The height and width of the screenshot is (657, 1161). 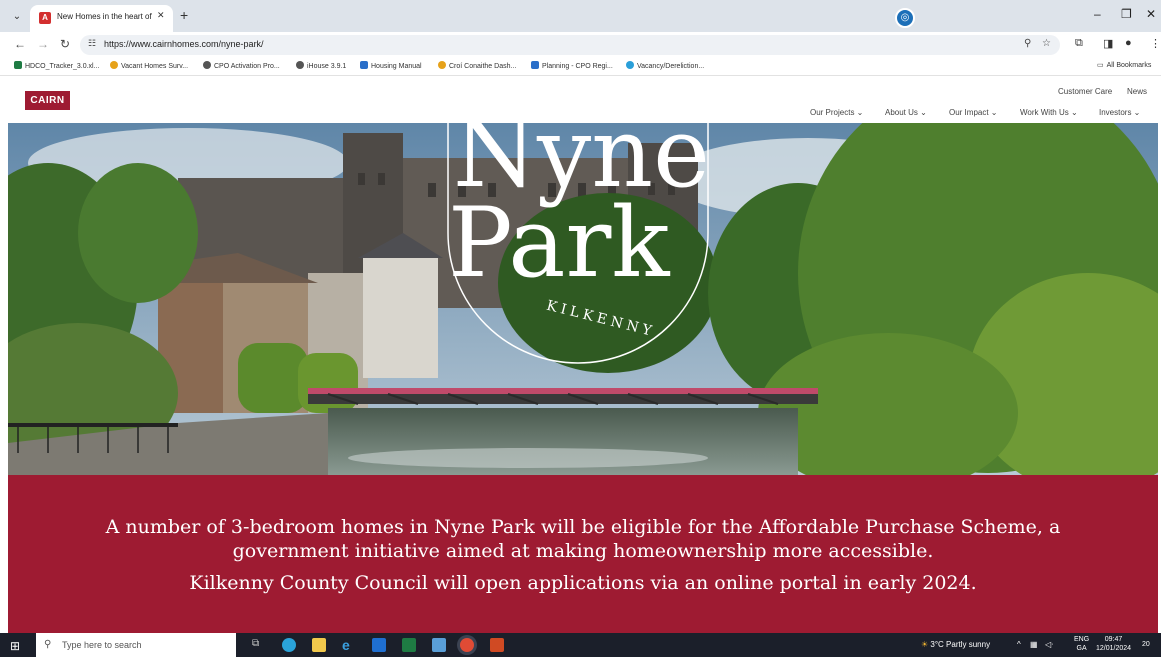 What do you see at coordinates (1151, 14) in the screenshot?
I see `close-window-icon: ✕` at bounding box center [1151, 14].